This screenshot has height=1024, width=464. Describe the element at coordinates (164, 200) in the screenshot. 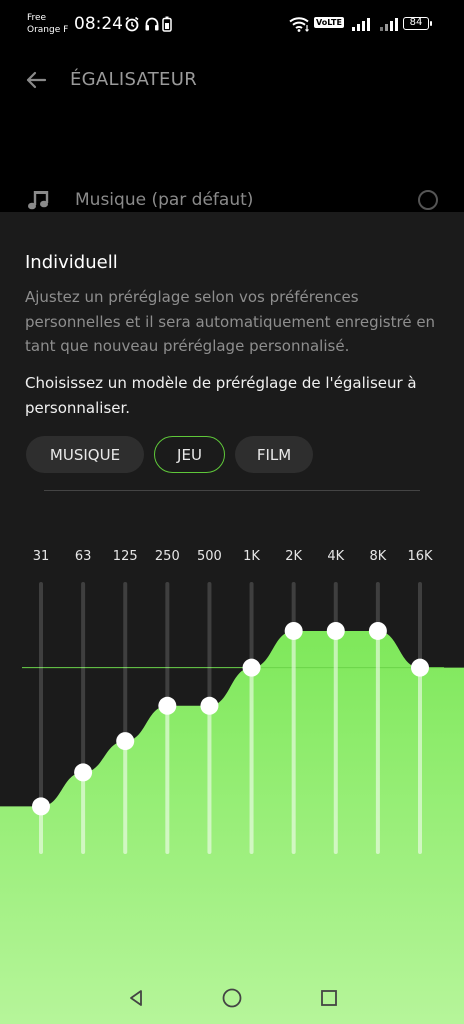

I see `preset-label: Musique (par défaut)` at that location.